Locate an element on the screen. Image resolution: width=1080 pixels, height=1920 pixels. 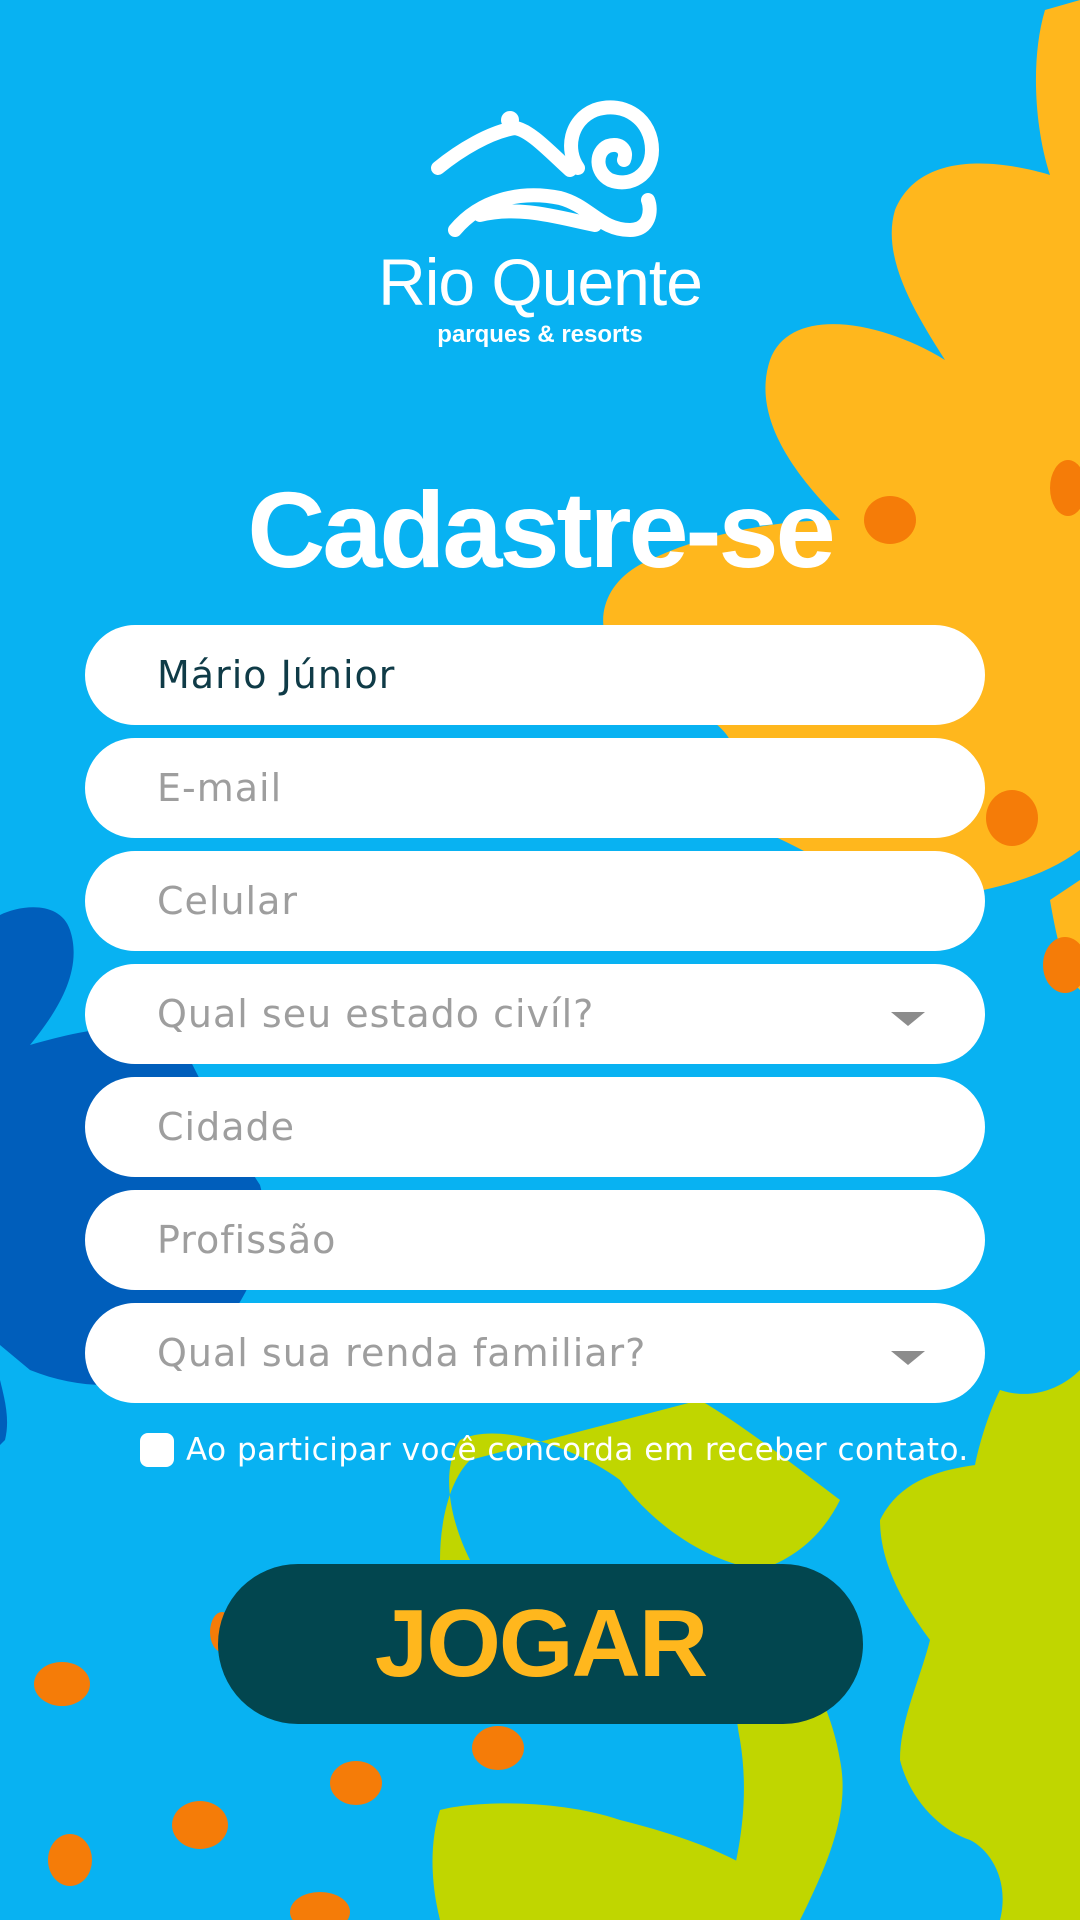
profession-field-placeholder: Profissão is located at coordinates (247, 1240).